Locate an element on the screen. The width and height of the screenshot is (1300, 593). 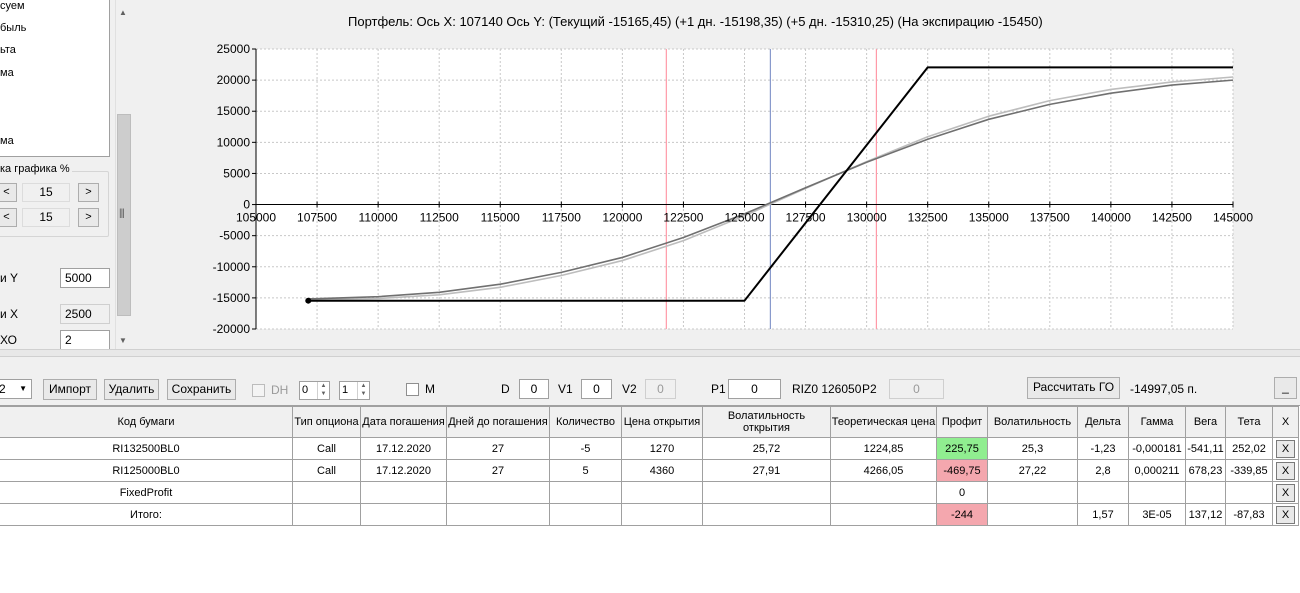
table-row: FixedProfit 0 X is located at coordinates (649, 492).